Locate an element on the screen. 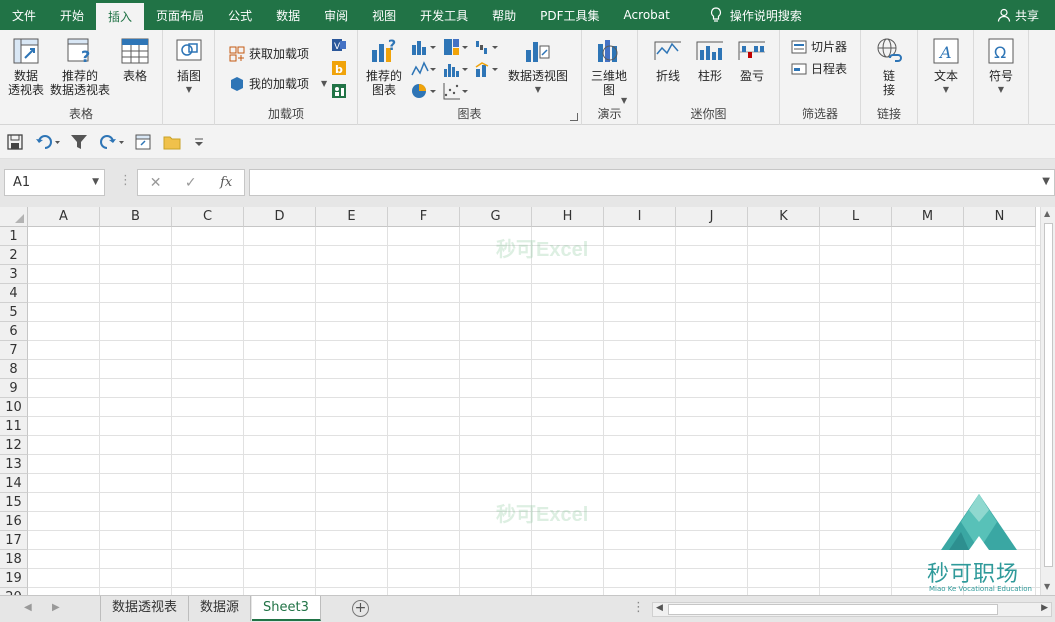 This screenshot has height=622, width=1055. column-header: M is located at coordinates (928, 217).